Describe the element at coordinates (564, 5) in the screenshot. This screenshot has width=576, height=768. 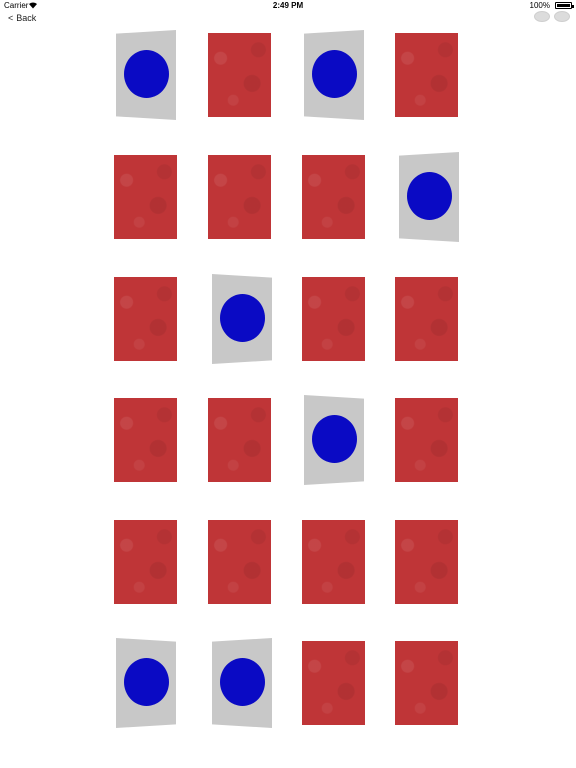
I see `battery-icon` at that location.